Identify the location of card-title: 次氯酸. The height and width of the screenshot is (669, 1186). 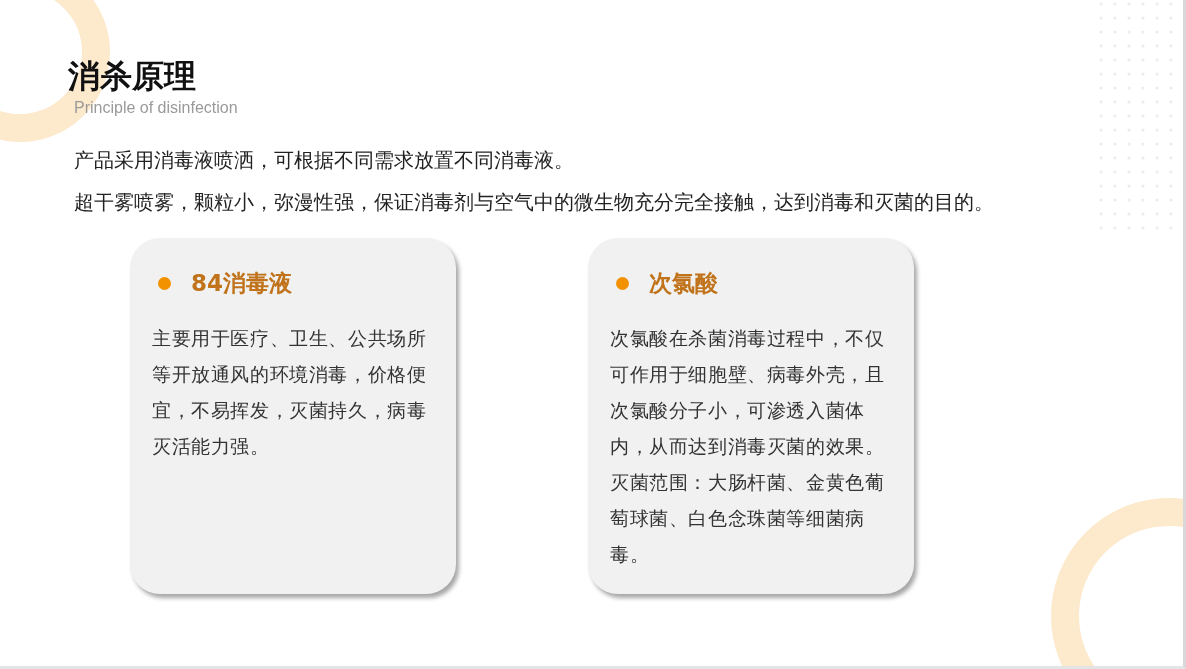
(683, 283).